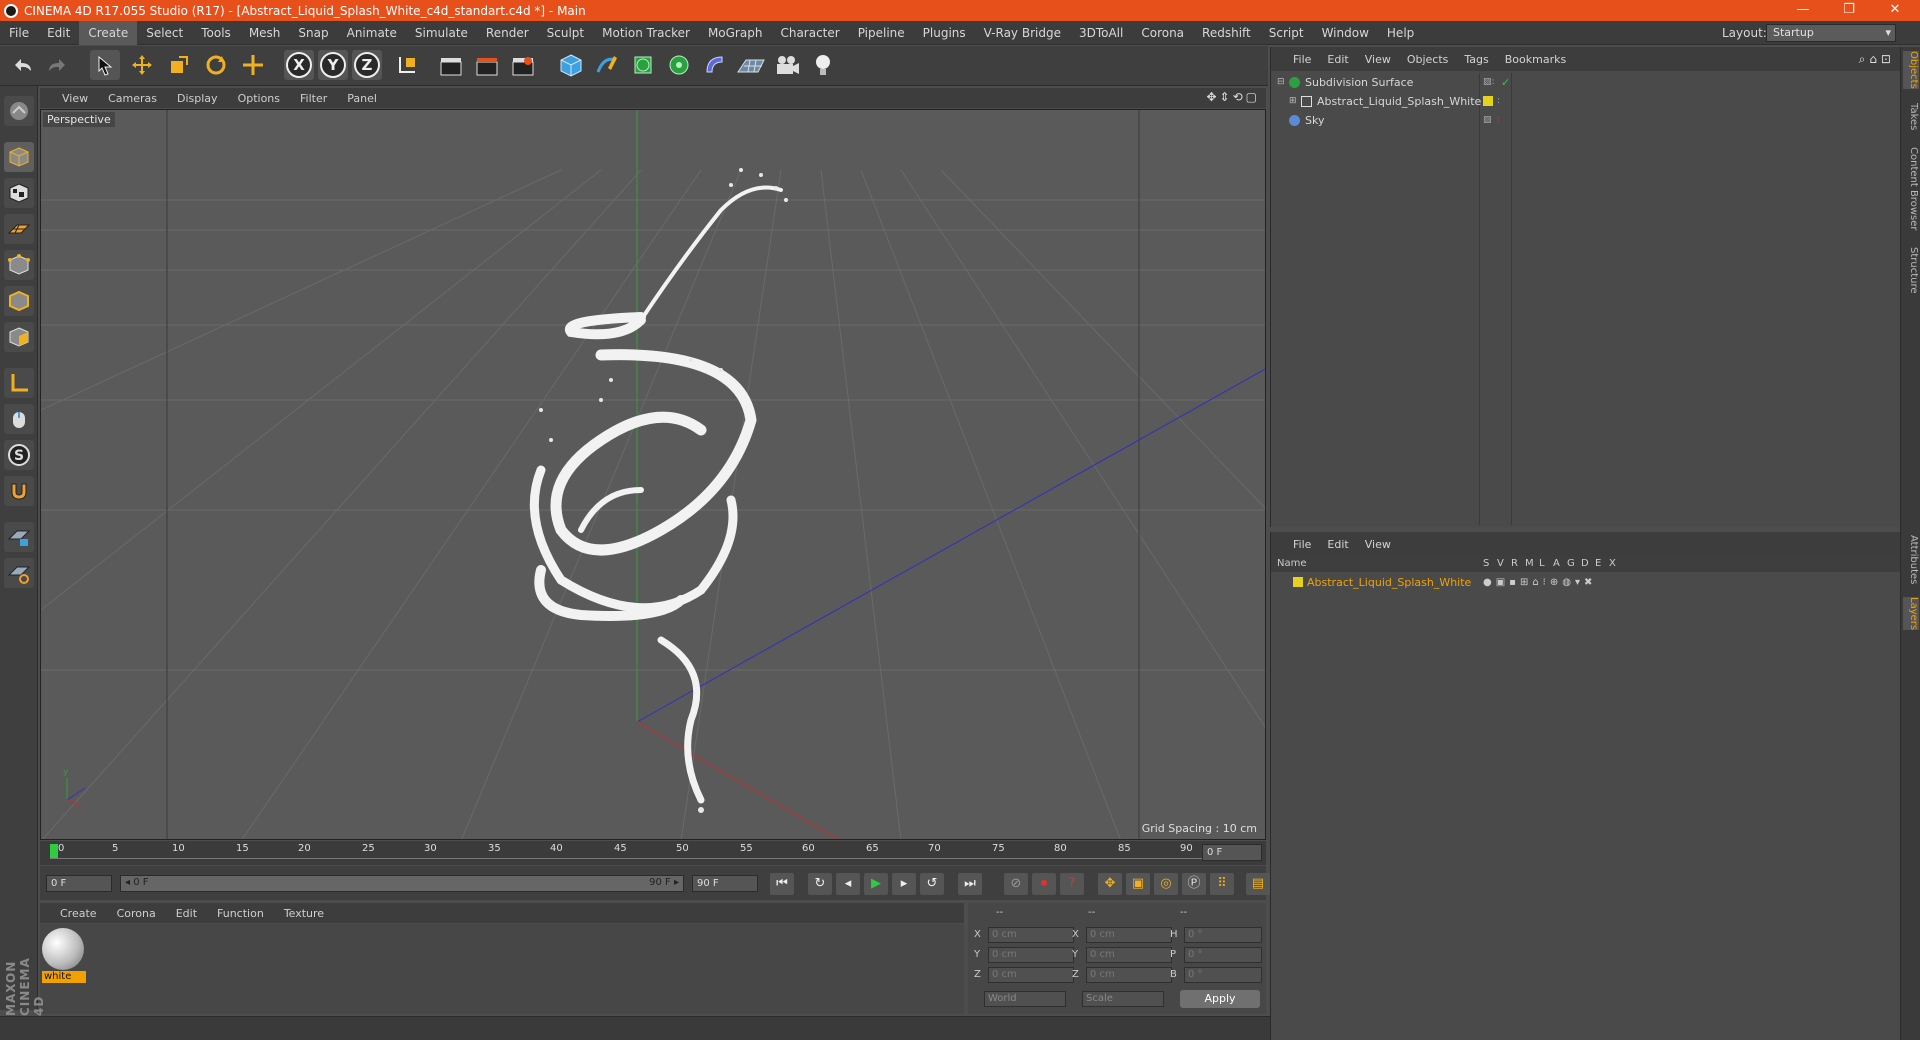 This screenshot has width=1920, height=1040. What do you see at coordinates (1022, 33) in the screenshot?
I see `menu-vray-bridge: V-Ray Bridge` at bounding box center [1022, 33].